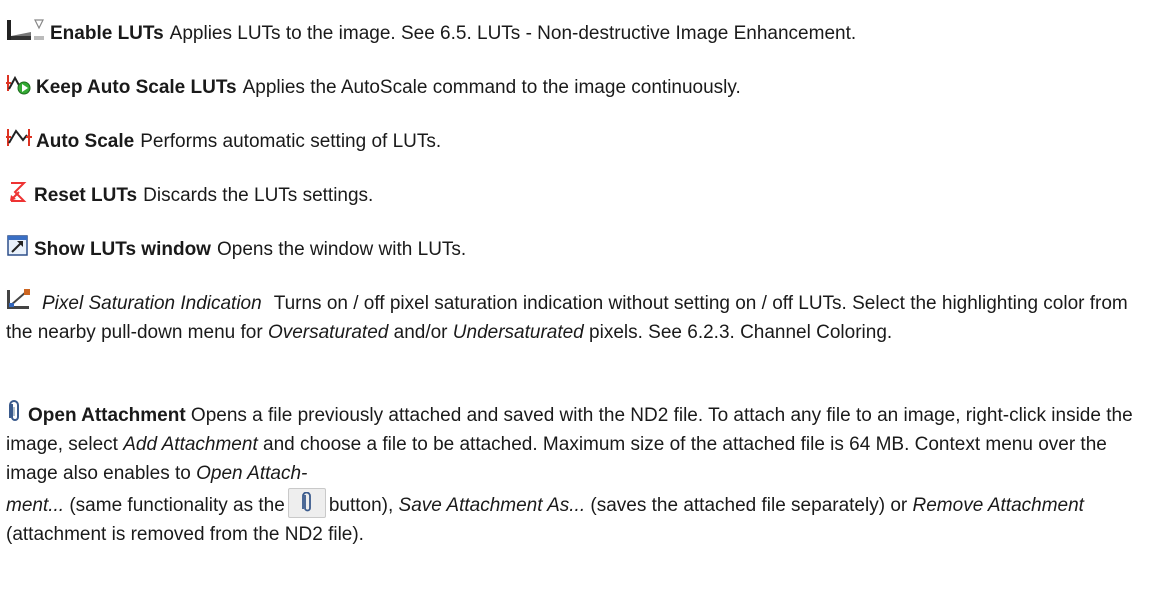 The image size is (1155, 596). What do you see at coordinates (341, 249) in the screenshot?
I see `entry-desc: Opens the window with LUTs.` at bounding box center [341, 249].